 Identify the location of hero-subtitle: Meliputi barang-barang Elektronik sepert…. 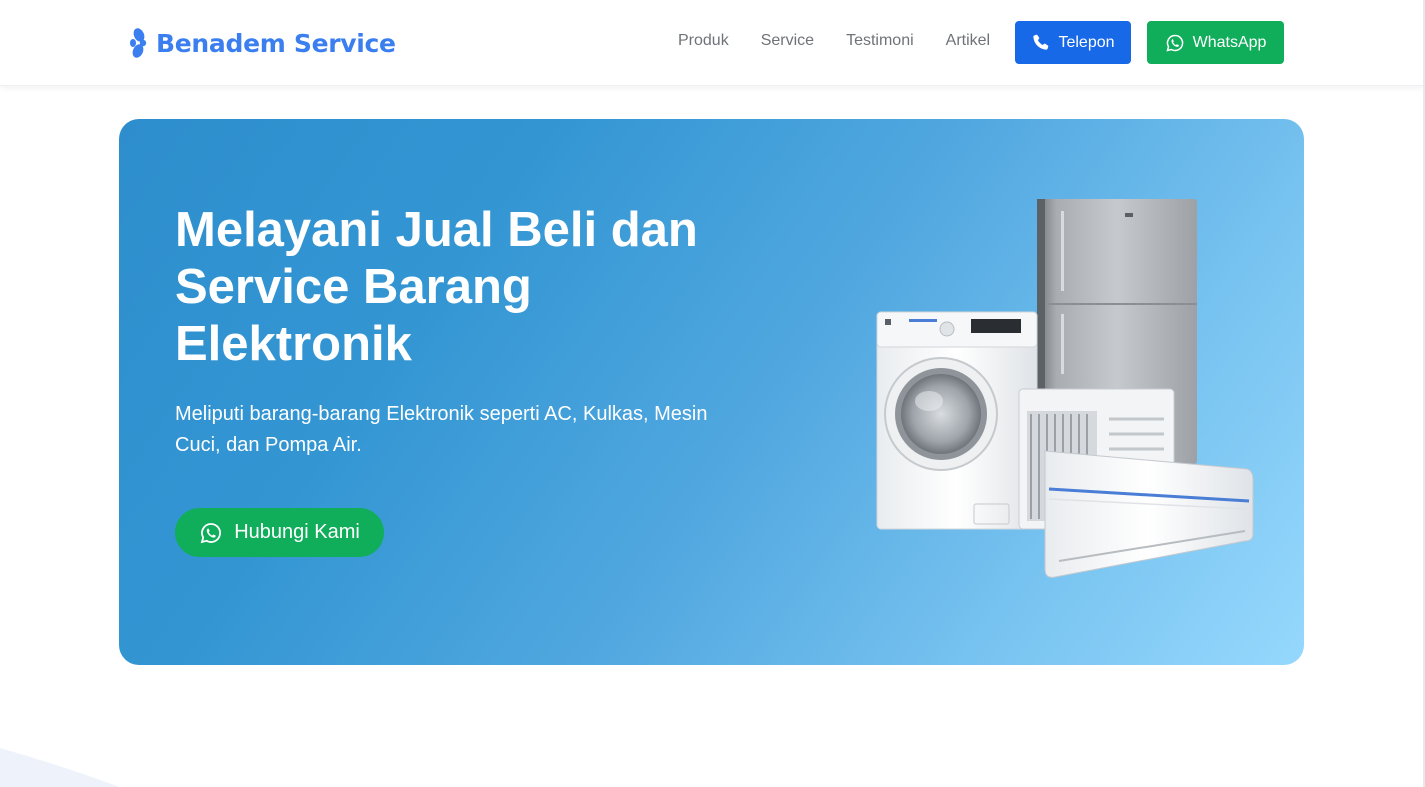
(441, 429).